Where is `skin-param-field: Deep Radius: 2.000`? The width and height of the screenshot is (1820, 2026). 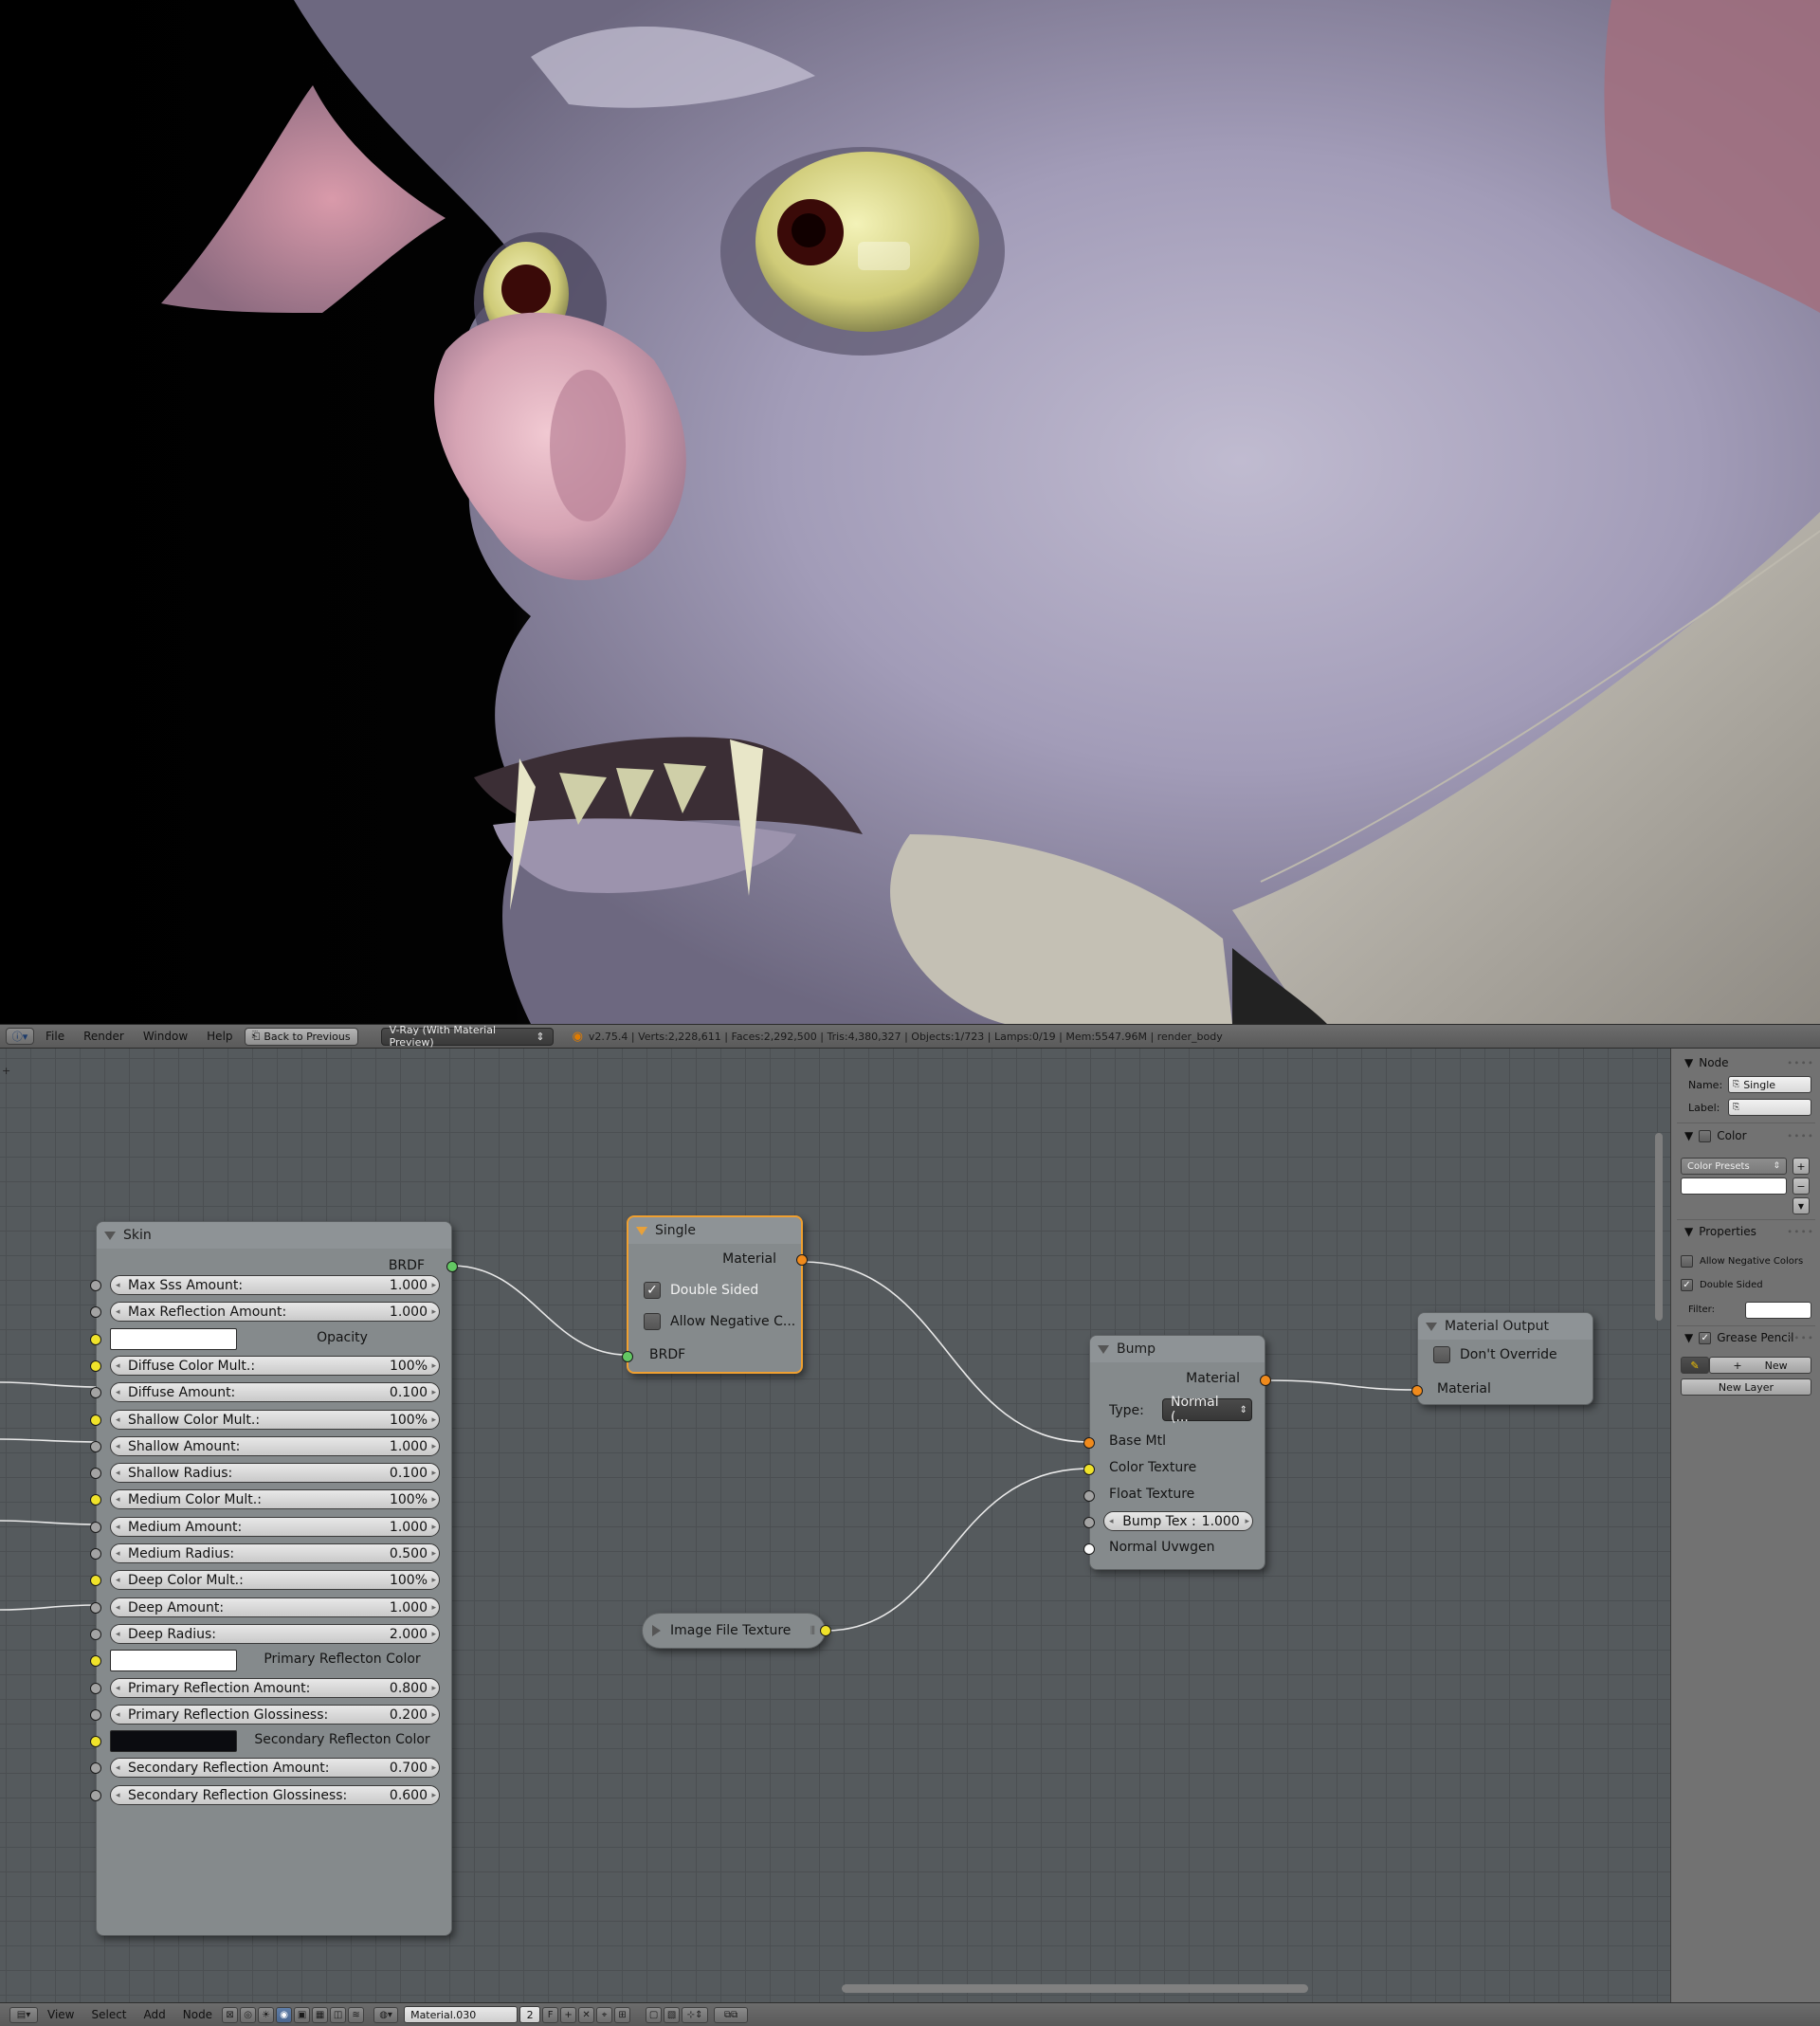 skin-param-field: Deep Radius: 2.000 is located at coordinates (275, 1634).